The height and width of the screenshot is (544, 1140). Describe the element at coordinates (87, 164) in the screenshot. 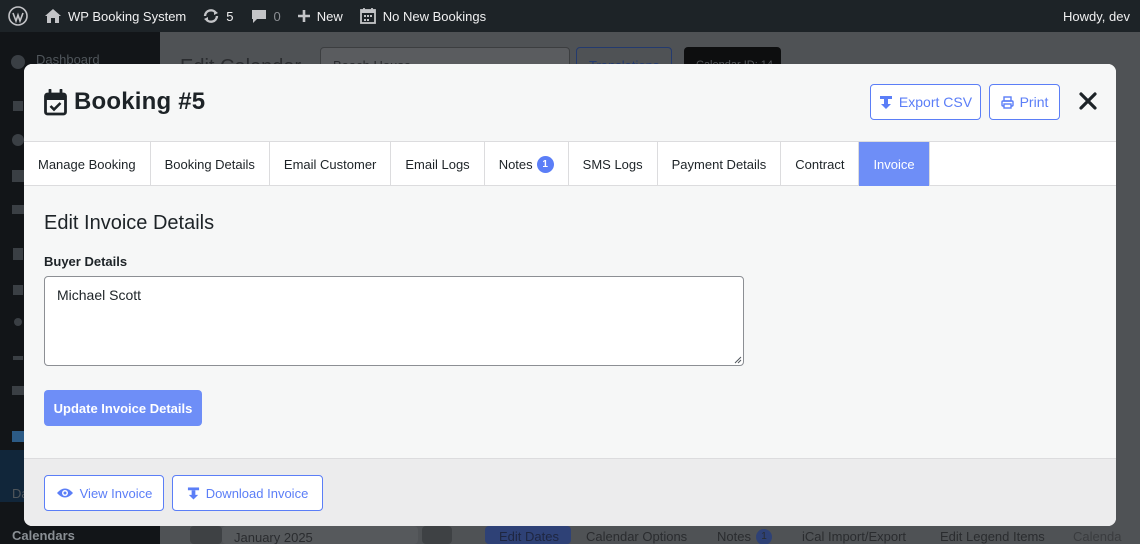

I see `tab-manage-booking: Manage Booking` at that location.